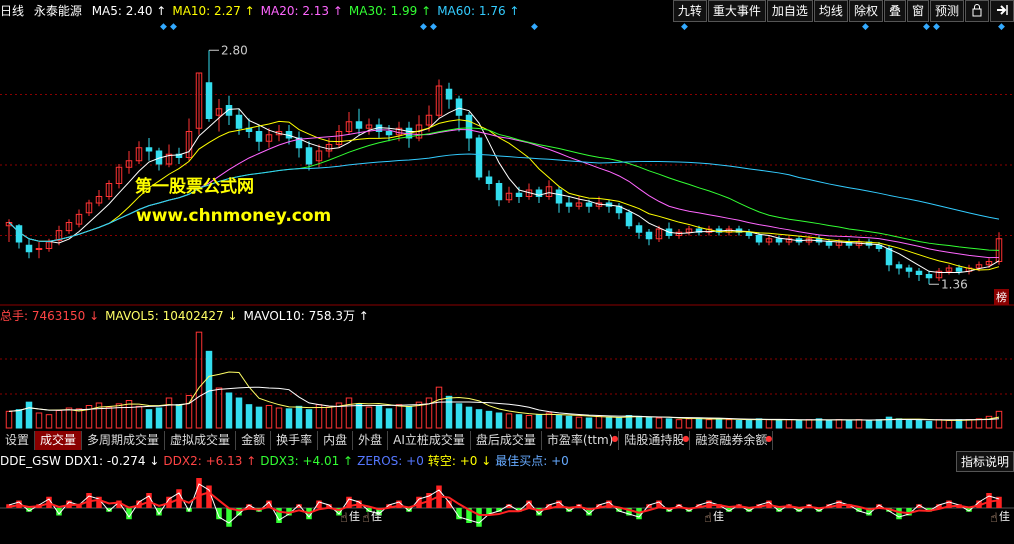 This screenshot has width=1014, height=544. I want to click on tab-11: 陆股通持股 ●, so click(655, 440).